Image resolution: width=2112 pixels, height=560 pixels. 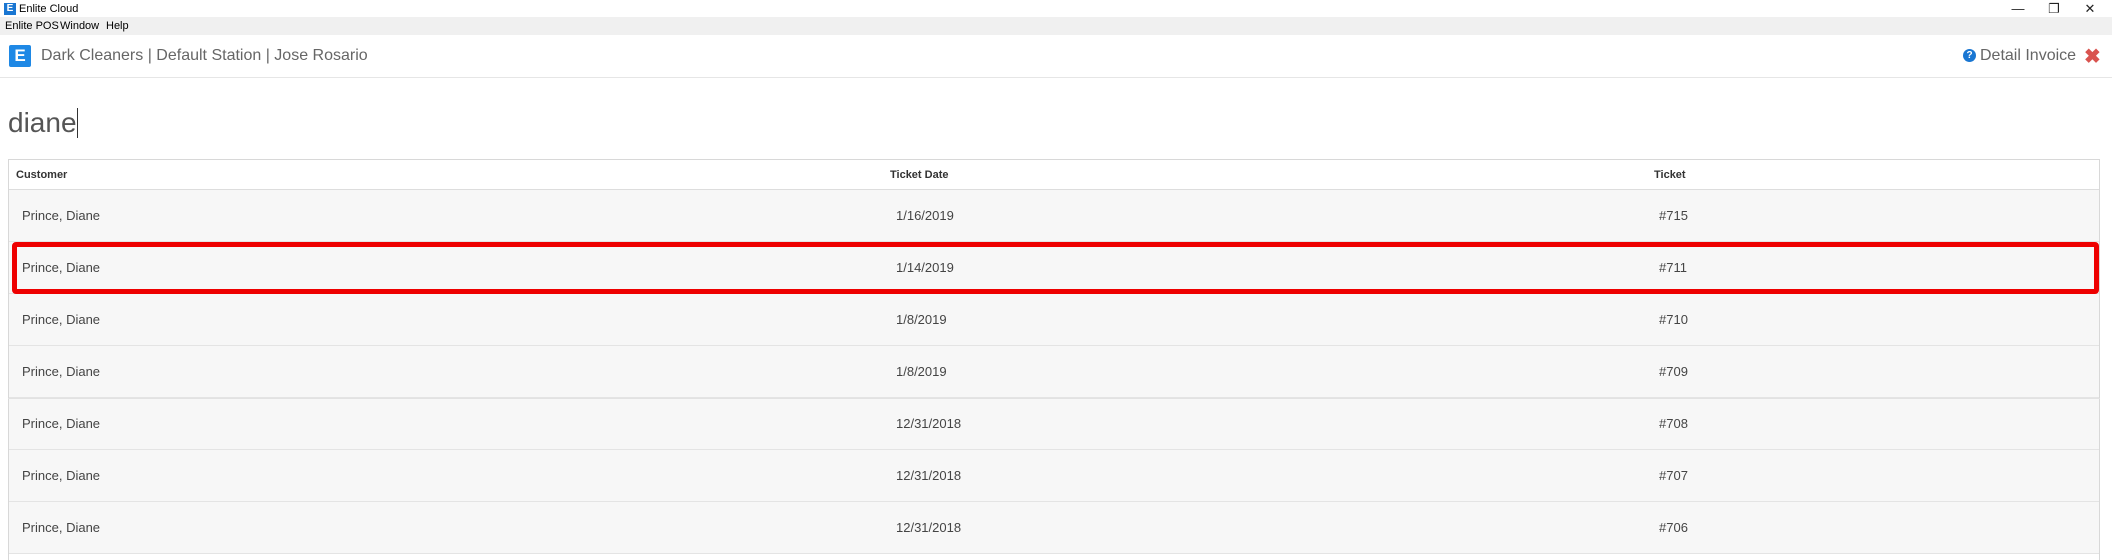 What do you see at coordinates (919, 175) in the screenshot?
I see `column-header-ticket-date: Ticket Date` at bounding box center [919, 175].